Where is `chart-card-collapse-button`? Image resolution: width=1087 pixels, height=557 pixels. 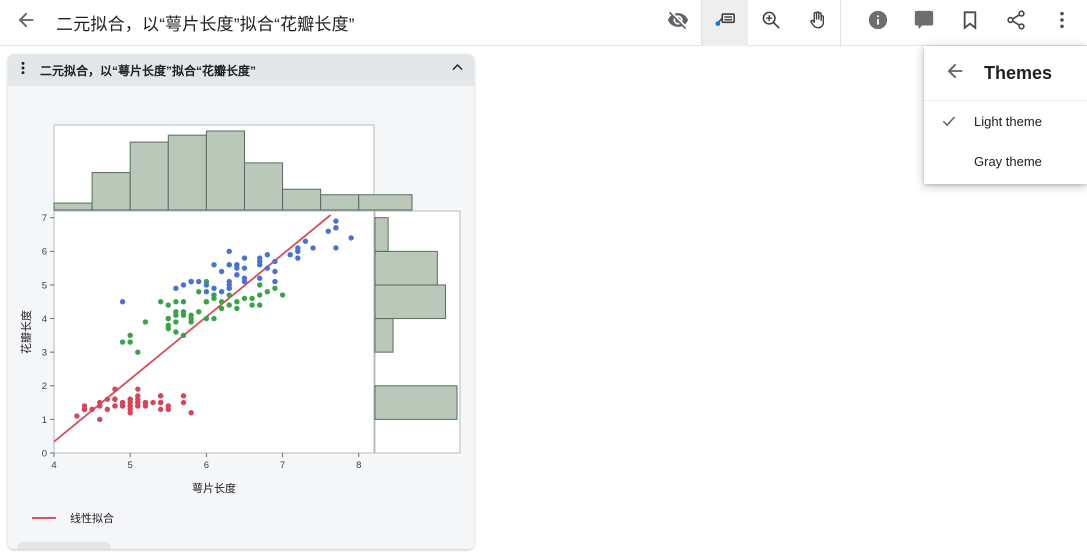 chart-card-collapse-button is located at coordinates (457, 70).